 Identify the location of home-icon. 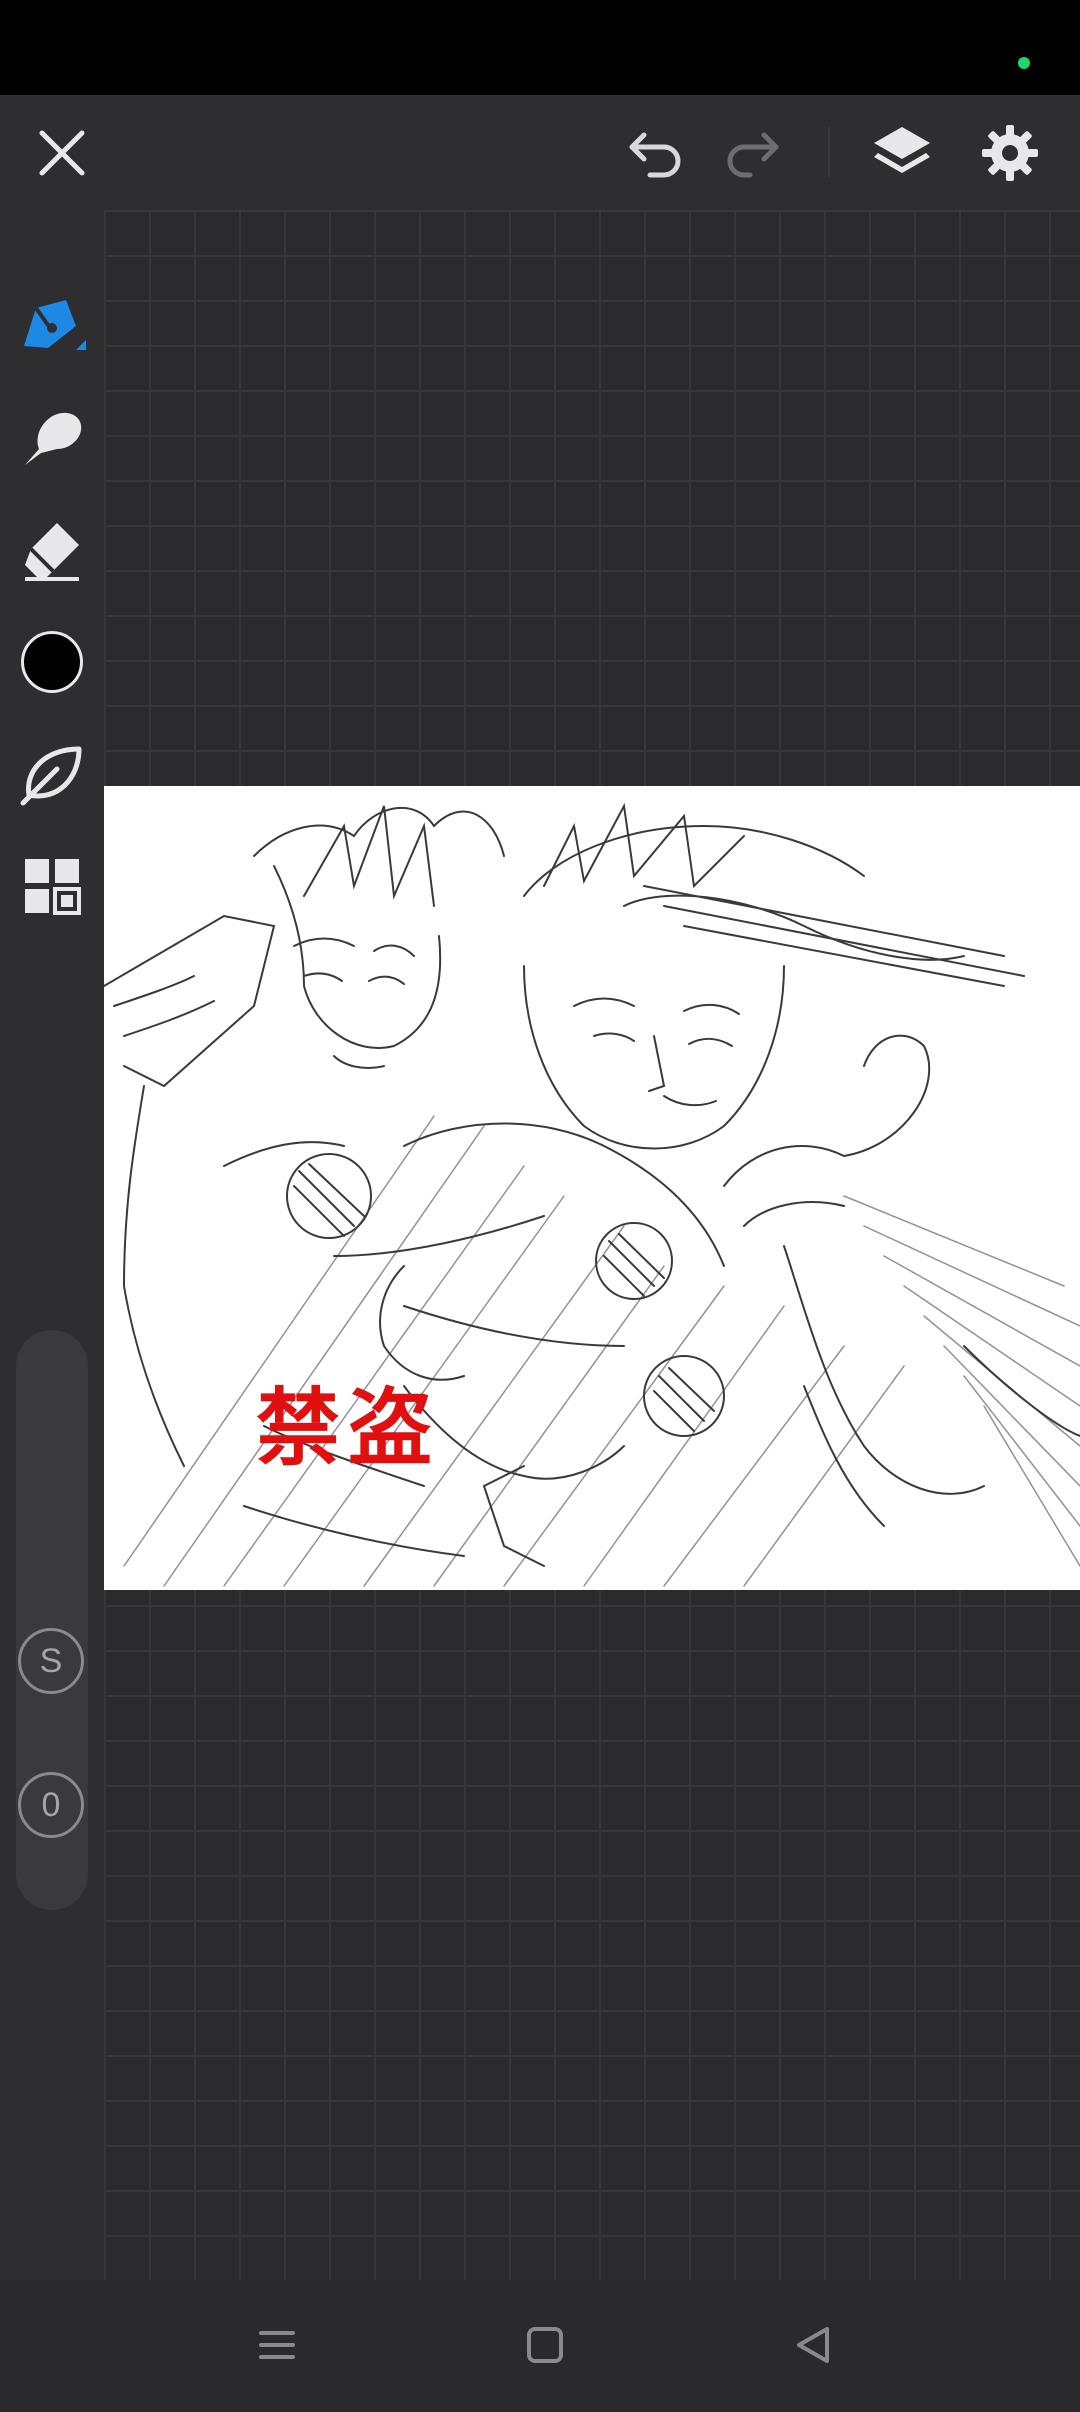
(545, 2345).